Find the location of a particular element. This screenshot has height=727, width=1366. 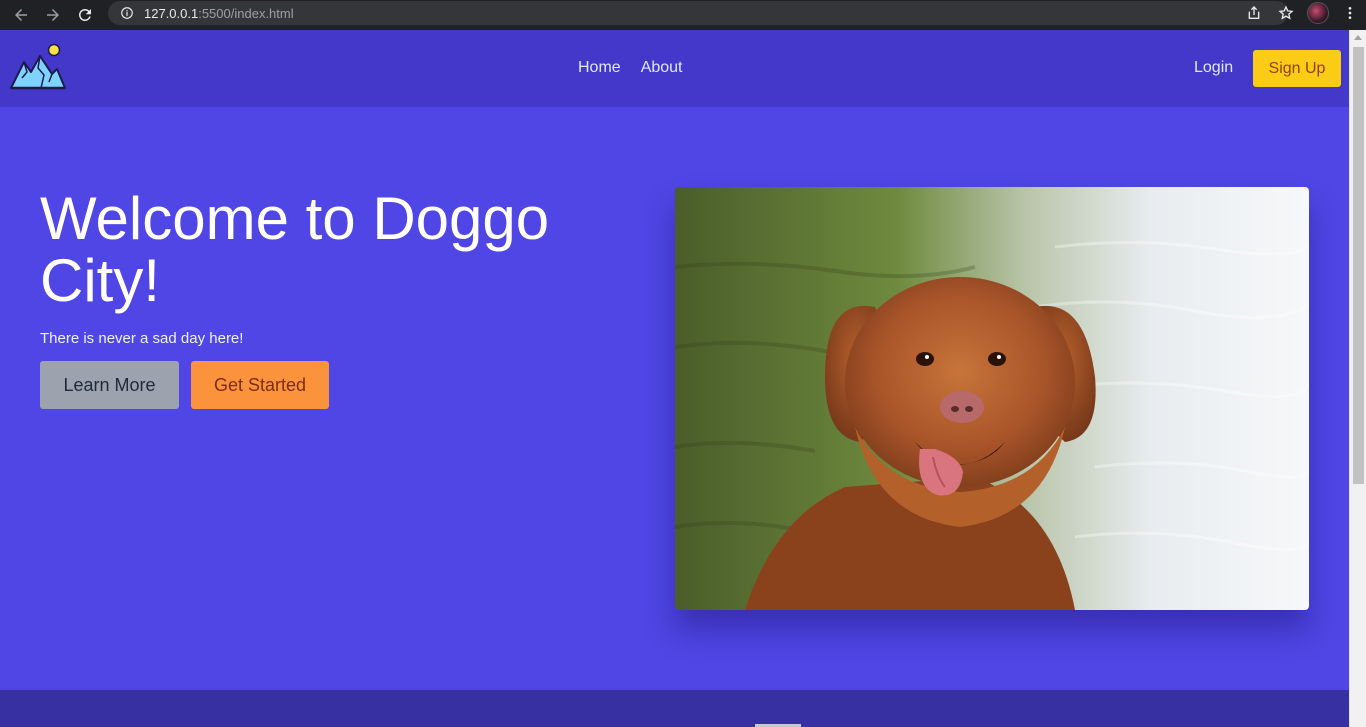

back-arrow-icon is located at coordinates (21, 15).